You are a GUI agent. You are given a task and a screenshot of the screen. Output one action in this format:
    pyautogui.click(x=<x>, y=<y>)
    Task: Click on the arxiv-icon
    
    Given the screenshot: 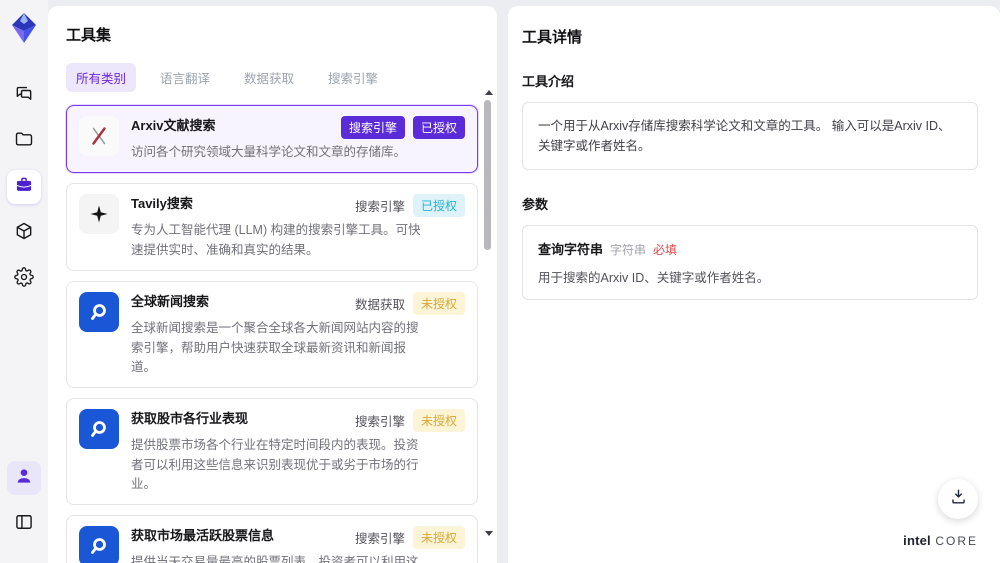 What is the action you would take?
    pyautogui.click(x=99, y=136)
    